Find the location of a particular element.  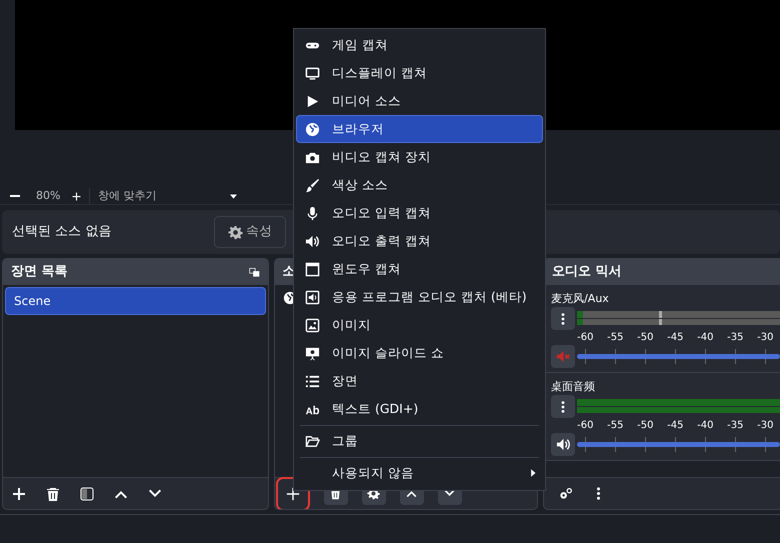

trash-icon is located at coordinates (53, 494).